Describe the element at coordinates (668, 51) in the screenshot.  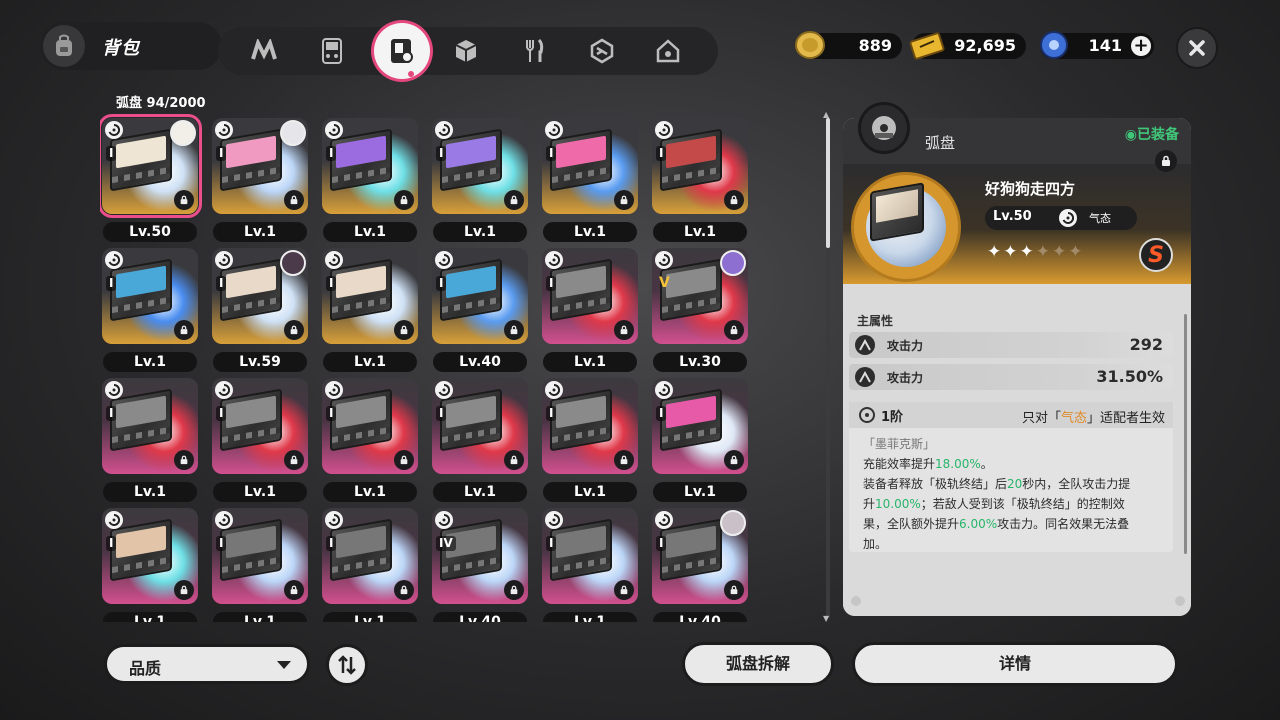
I see `tab-home` at that location.